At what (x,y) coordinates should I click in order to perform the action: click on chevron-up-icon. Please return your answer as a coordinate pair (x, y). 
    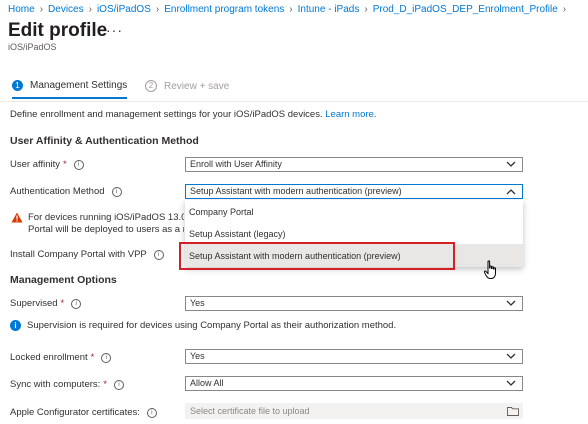
    Looking at the image, I should click on (511, 192).